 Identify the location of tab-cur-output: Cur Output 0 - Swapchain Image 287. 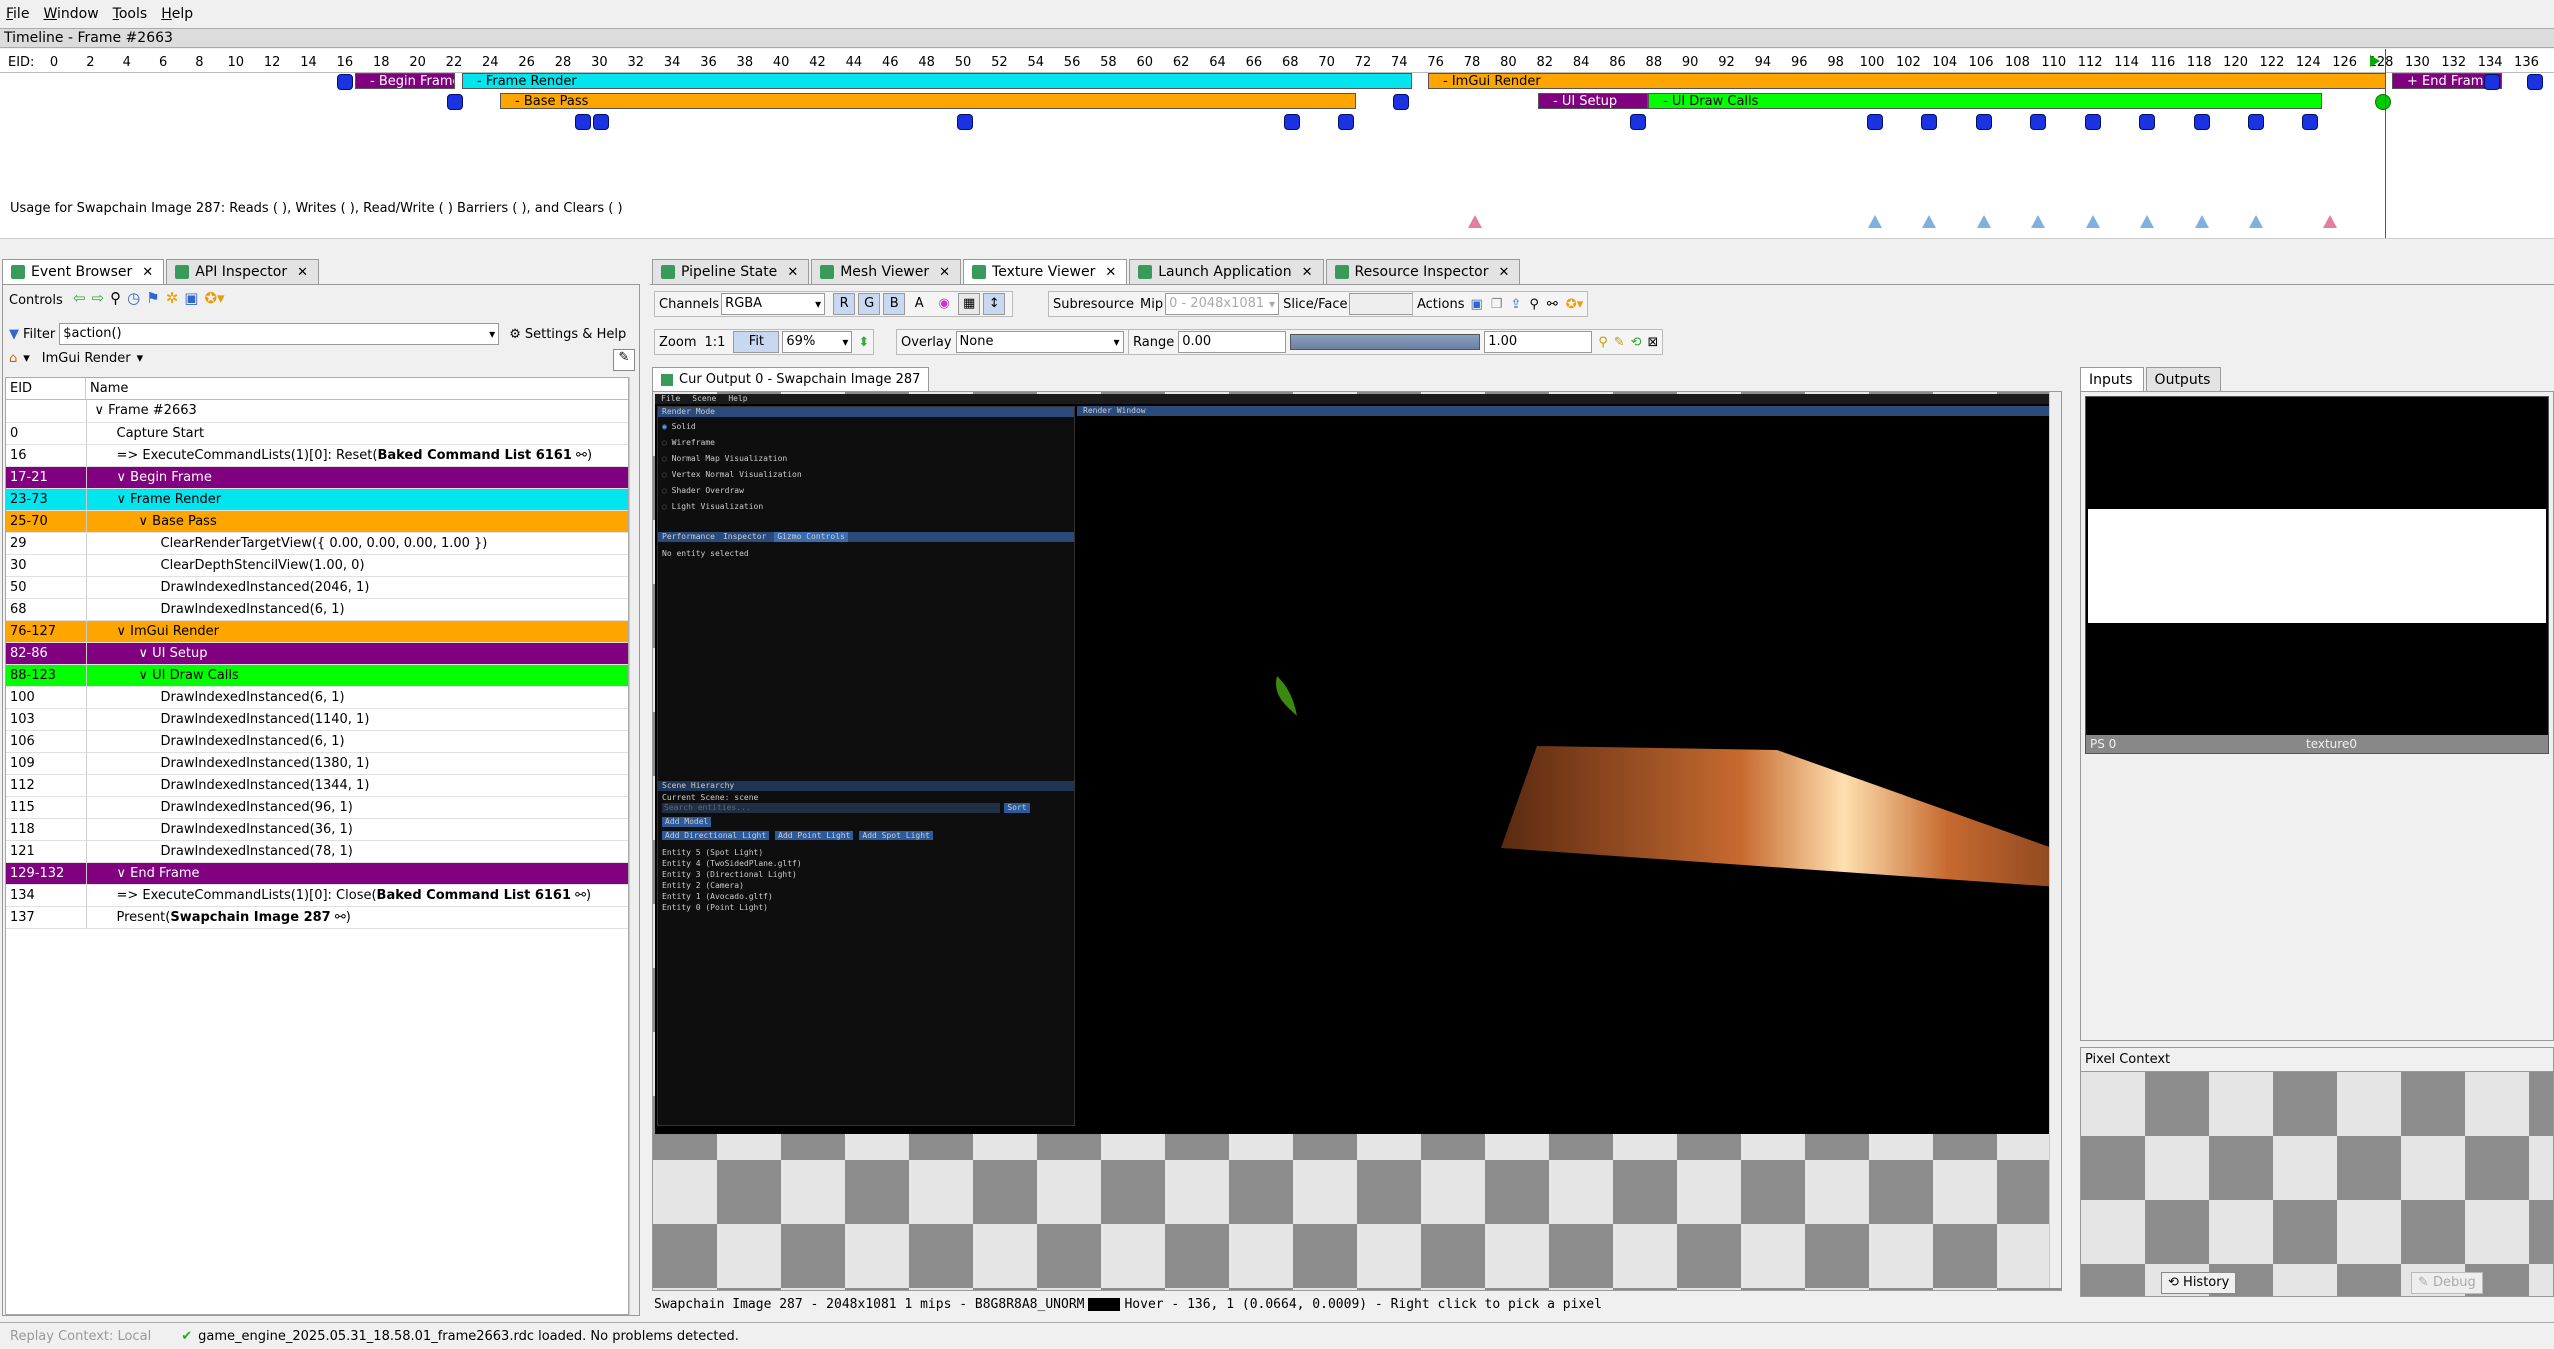
(791, 379).